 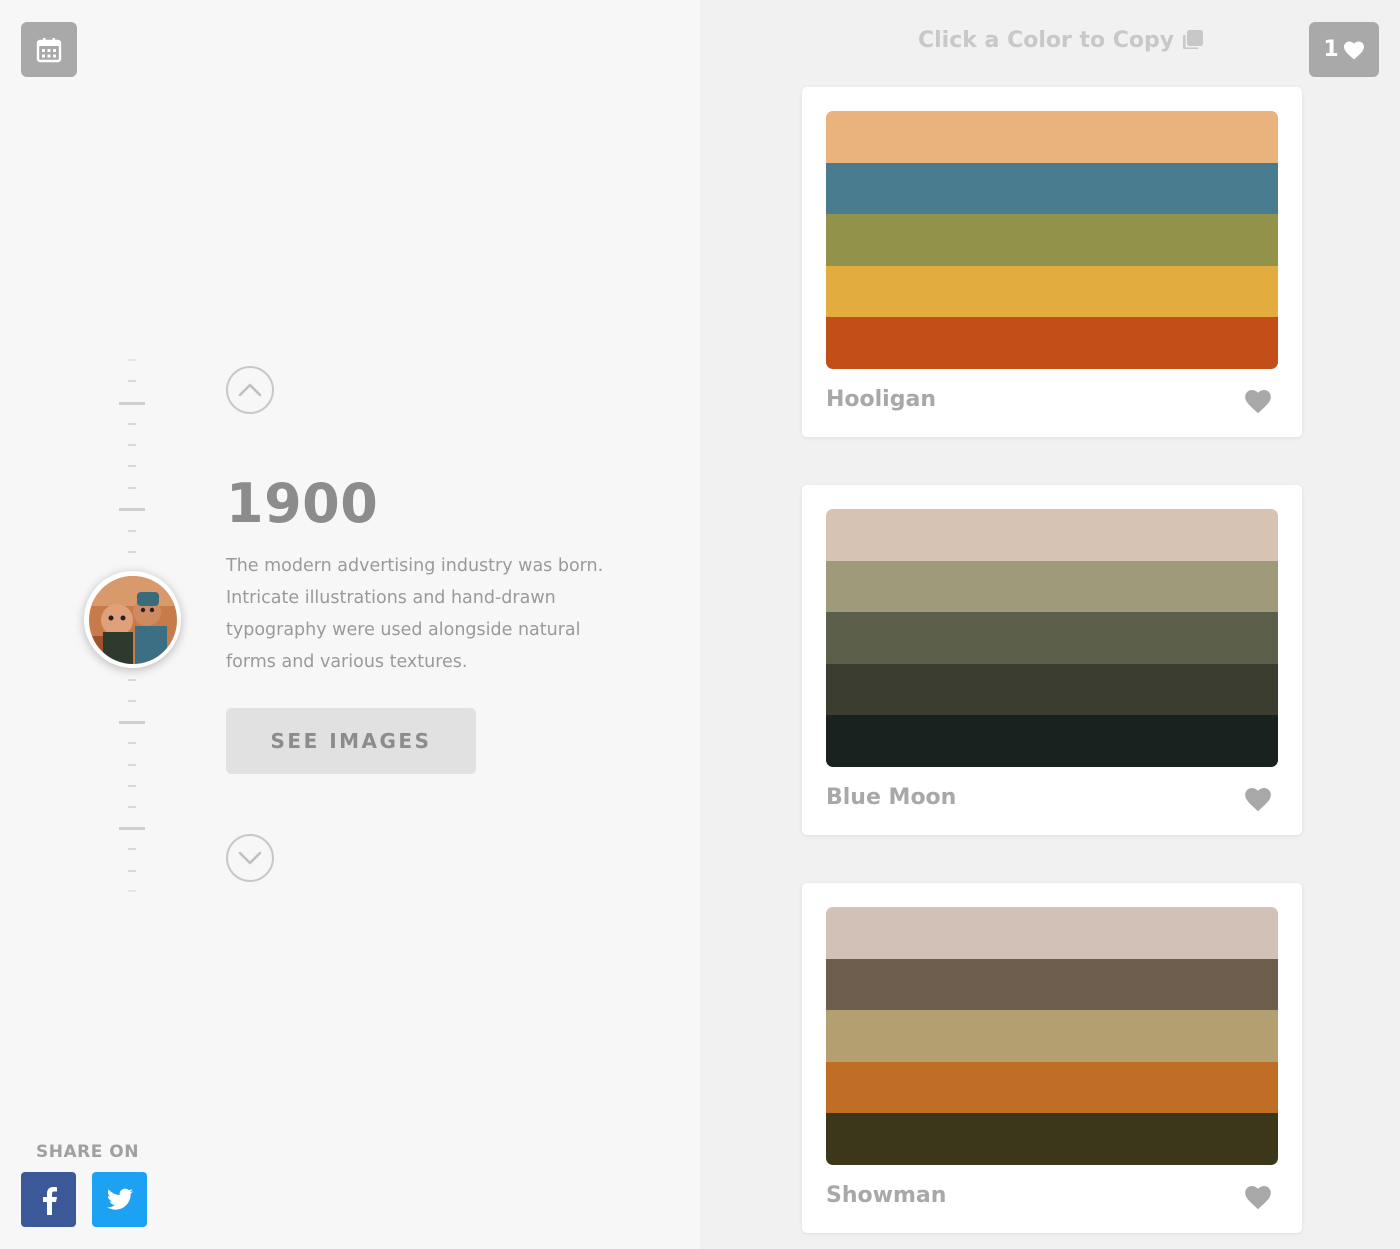 I want to click on facebook-share-button, so click(x=48, y=1199).